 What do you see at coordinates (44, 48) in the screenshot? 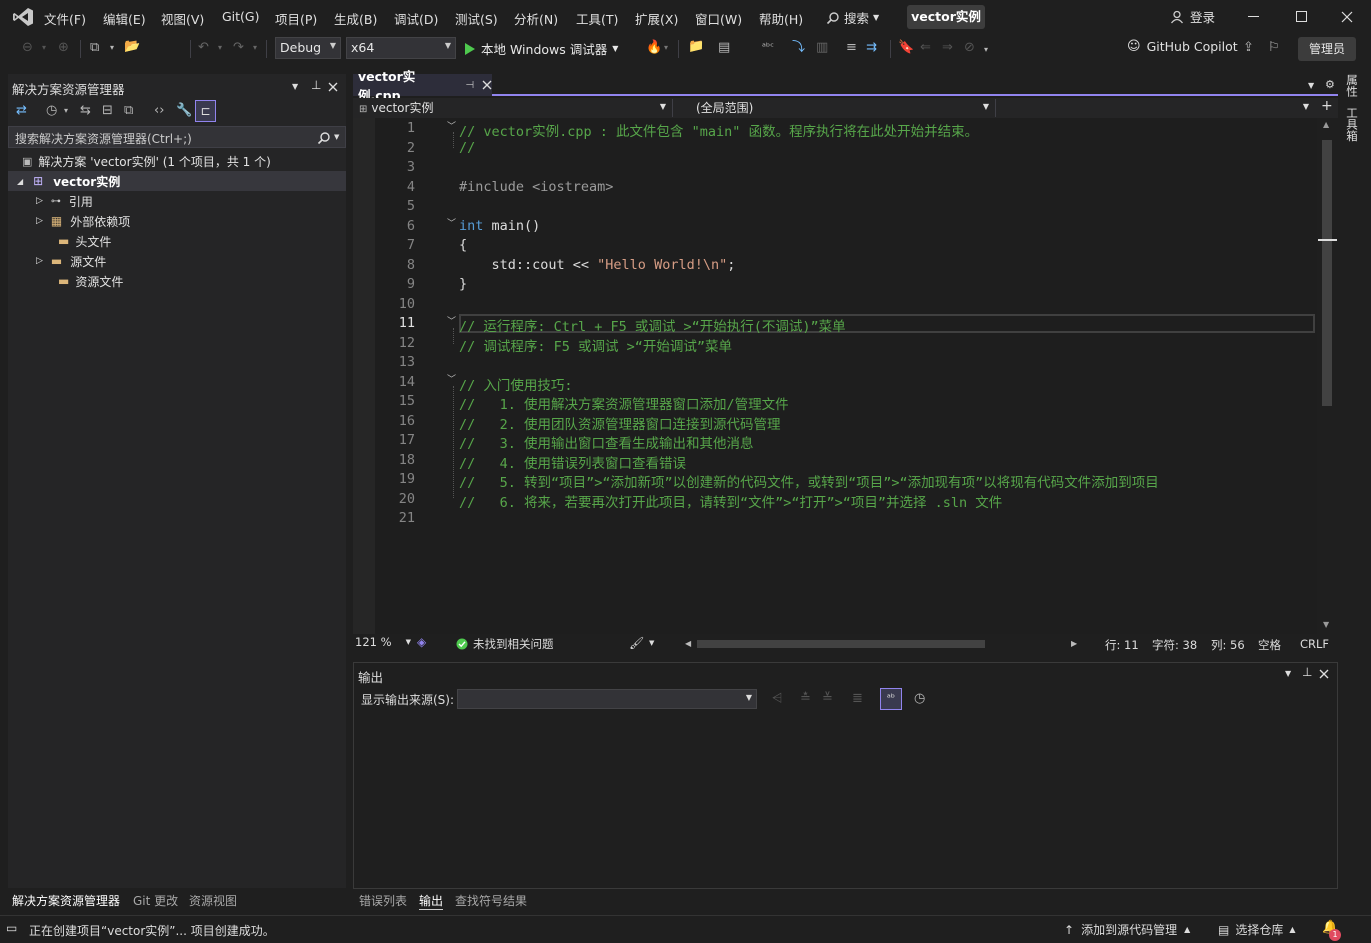
I see `back-dropdown-icon: ▾` at bounding box center [44, 48].